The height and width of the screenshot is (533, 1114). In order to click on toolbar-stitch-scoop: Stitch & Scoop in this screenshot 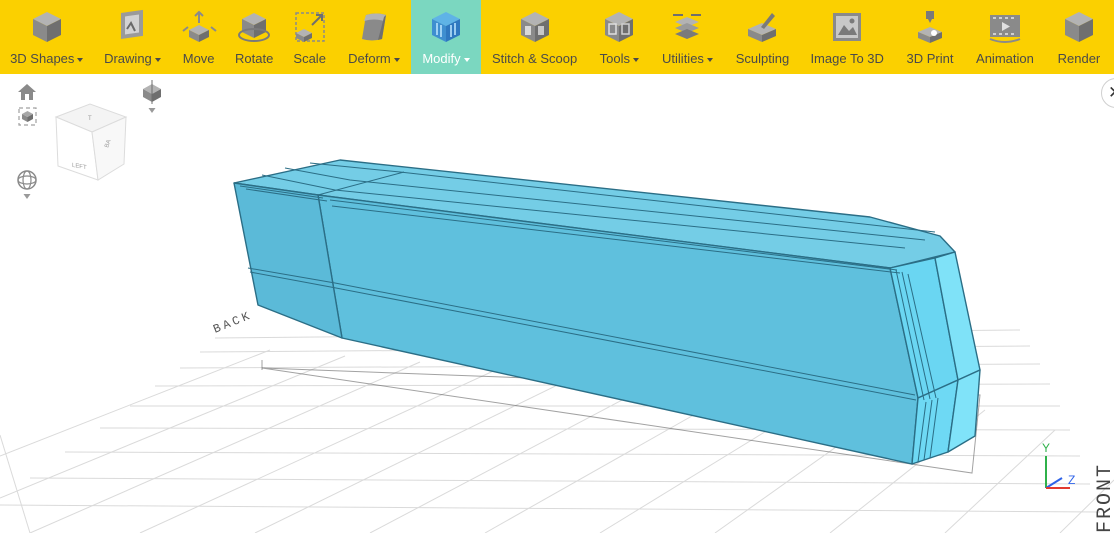, I will do `click(534, 37)`.